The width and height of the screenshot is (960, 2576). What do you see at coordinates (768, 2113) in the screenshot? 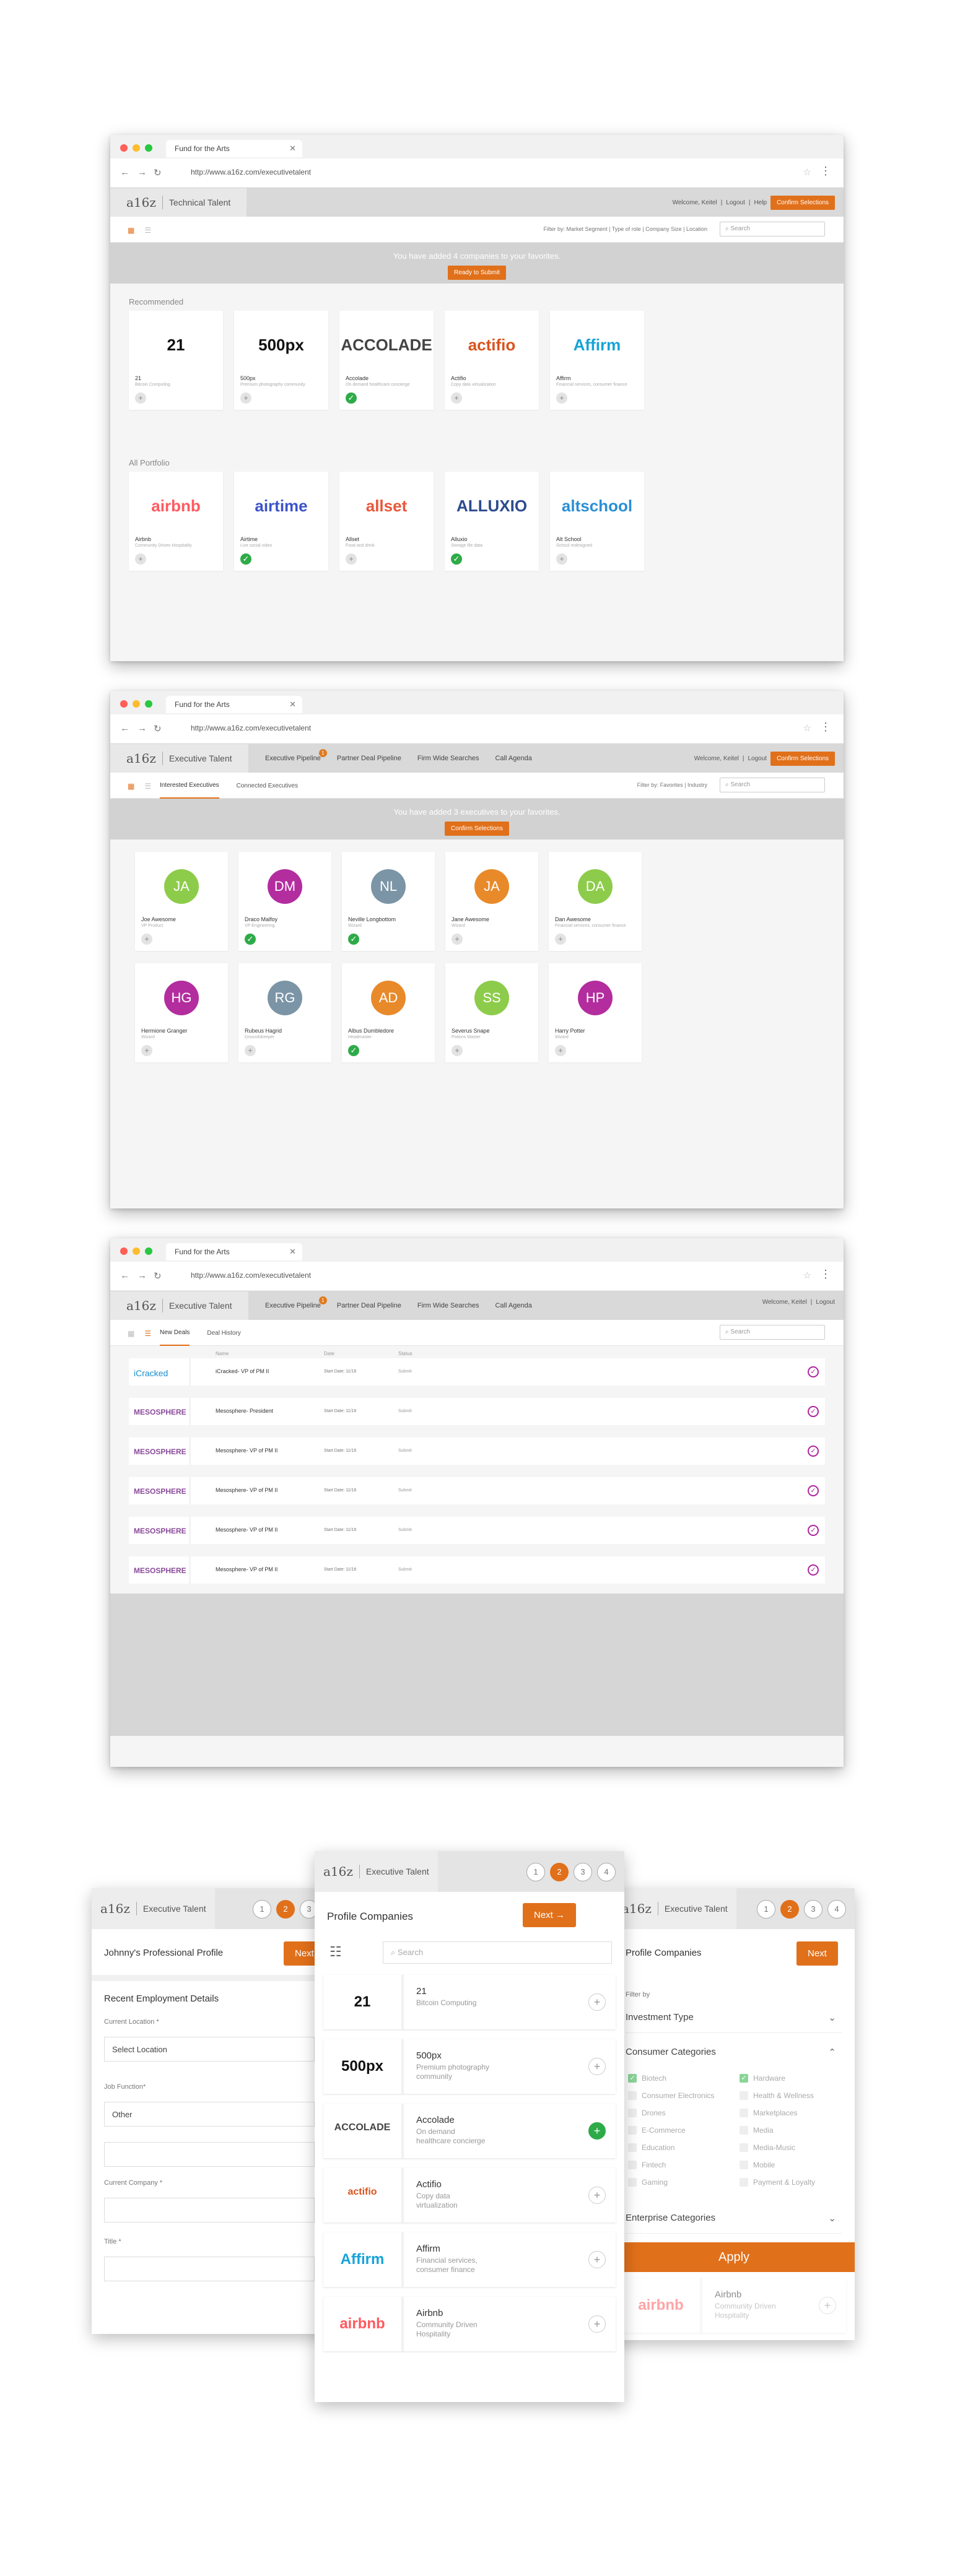
I see `category-checkbox: Marketplaces` at bounding box center [768, 2113].